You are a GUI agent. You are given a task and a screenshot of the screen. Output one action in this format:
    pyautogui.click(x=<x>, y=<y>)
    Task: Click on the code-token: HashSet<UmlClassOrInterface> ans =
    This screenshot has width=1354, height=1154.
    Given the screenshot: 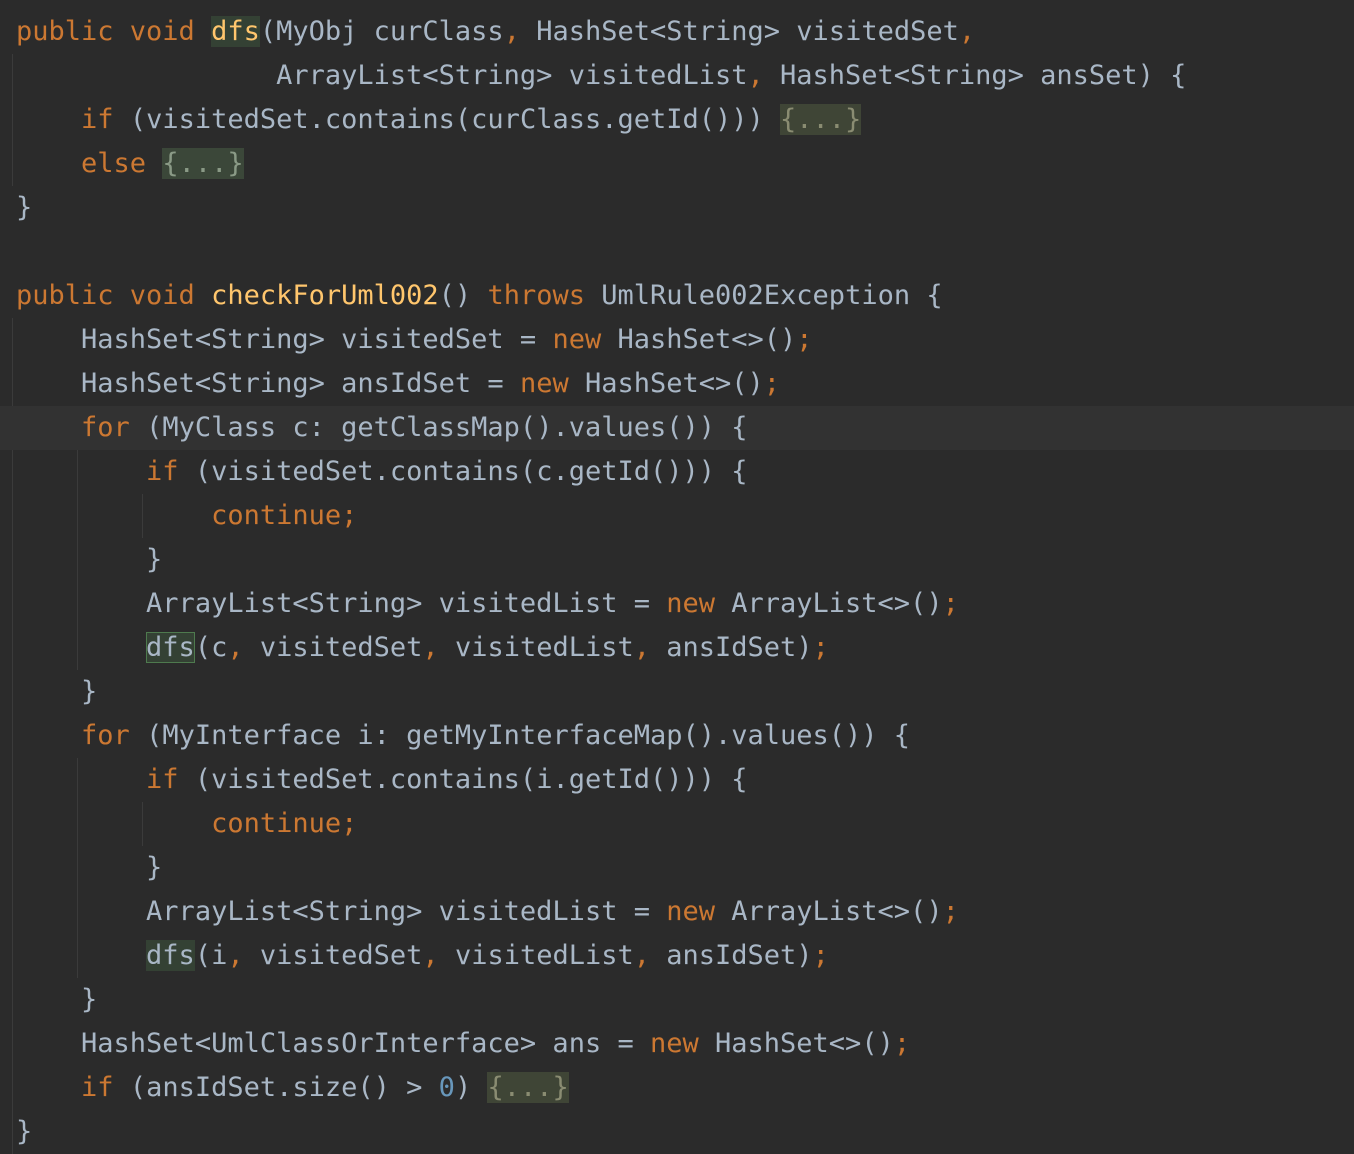 What is the action you would take?
    pyautogui.click(x=365, y=1043)
    